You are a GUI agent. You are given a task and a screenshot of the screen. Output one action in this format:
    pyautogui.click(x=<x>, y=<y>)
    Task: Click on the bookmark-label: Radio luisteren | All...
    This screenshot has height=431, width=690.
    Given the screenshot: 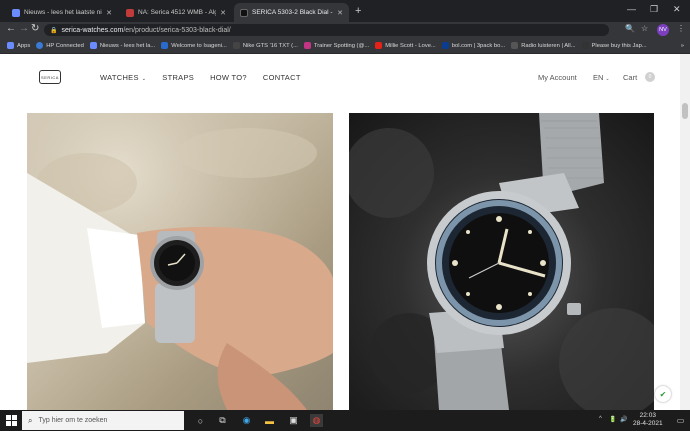 What is the action you would take?
    pyautogui.click(x=548, y=45)
    